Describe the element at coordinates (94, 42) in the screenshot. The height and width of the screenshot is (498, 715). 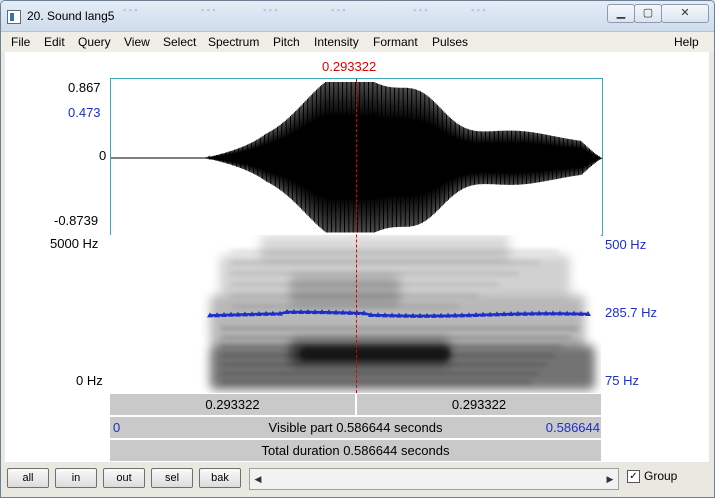
I see `menu-query: Query` at that location.